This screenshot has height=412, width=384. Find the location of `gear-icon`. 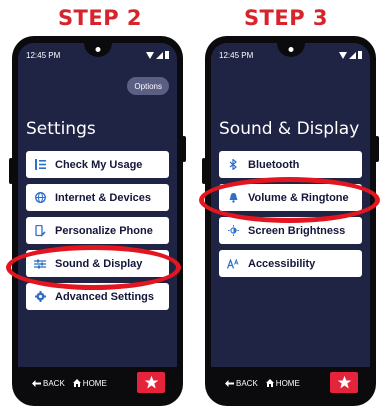

gear-icon is located at coordinates (40, 297).